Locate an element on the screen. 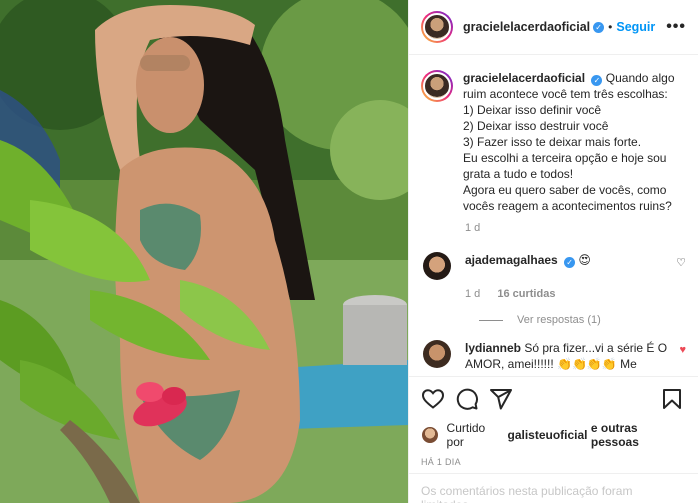 The width and height of the screenshot is (698, 503). view-replies-button: Ver respostas (1) is located at coordinates (582, 320).